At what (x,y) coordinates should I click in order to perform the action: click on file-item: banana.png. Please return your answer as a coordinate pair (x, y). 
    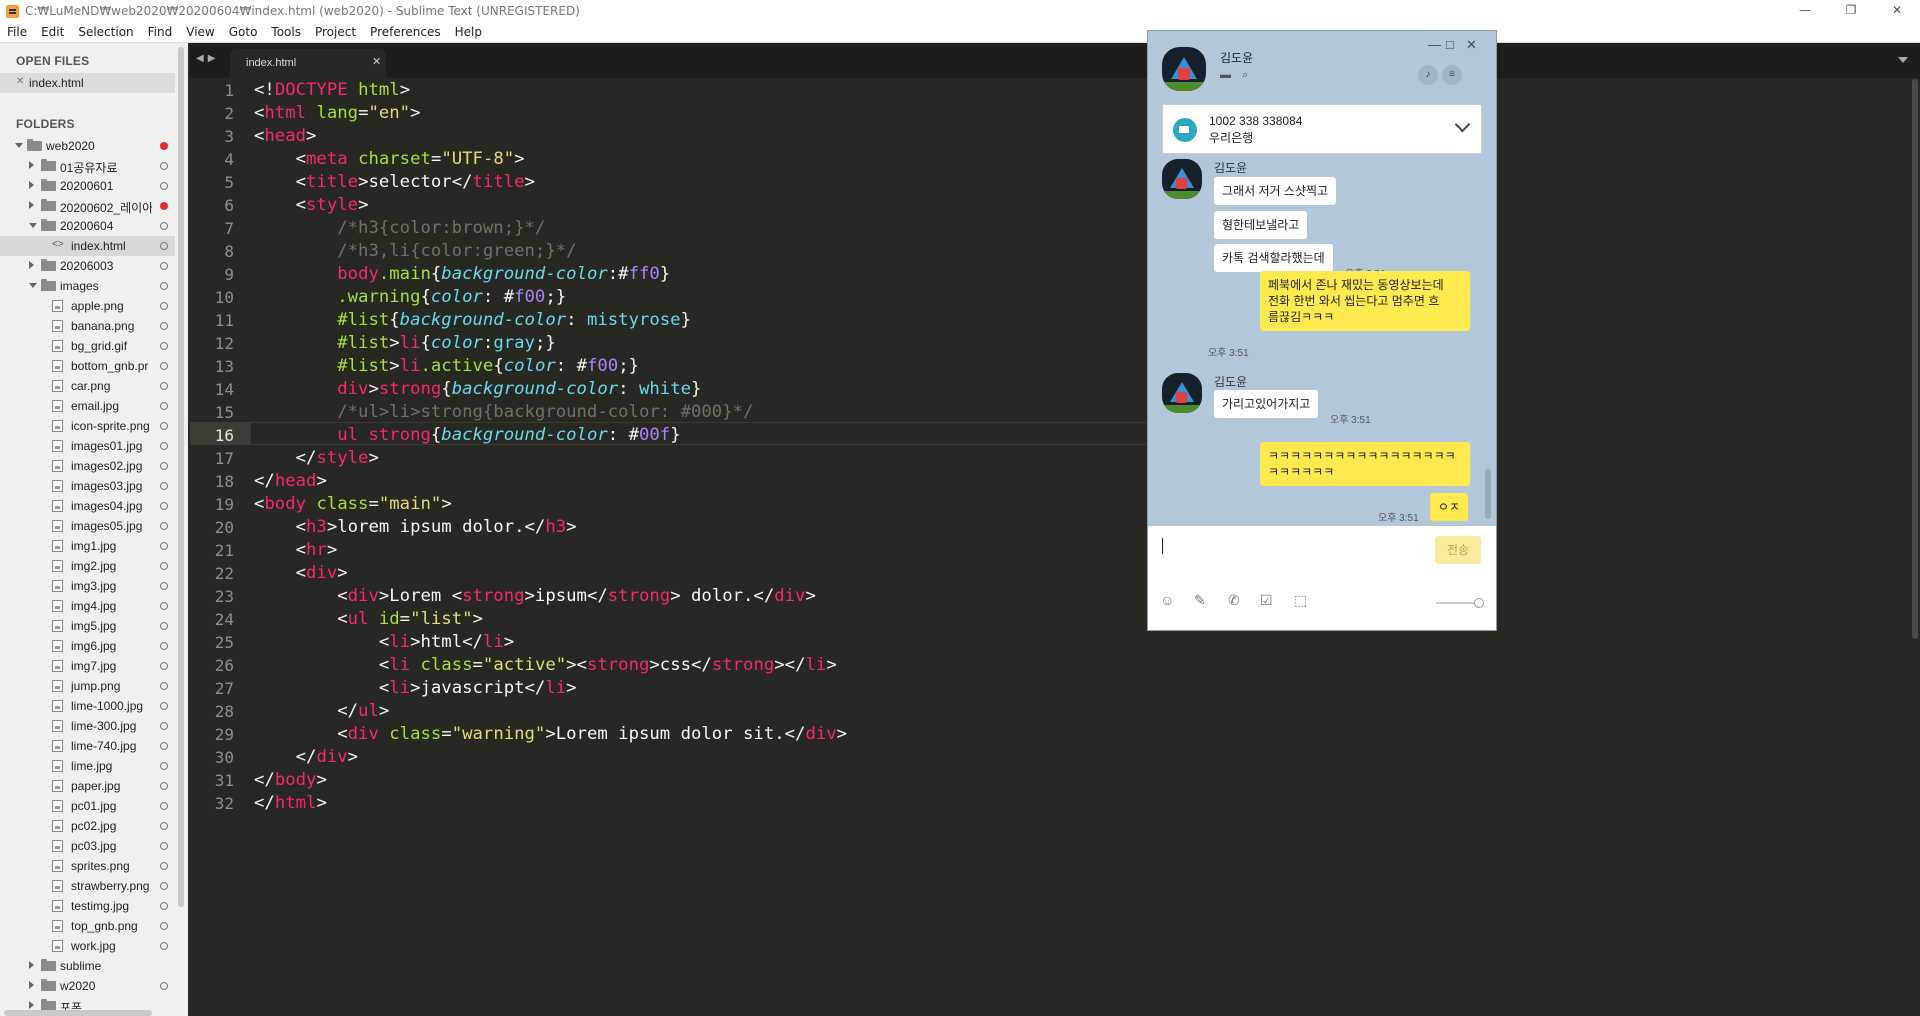
    Looking at the image, I should click on (87, 326).